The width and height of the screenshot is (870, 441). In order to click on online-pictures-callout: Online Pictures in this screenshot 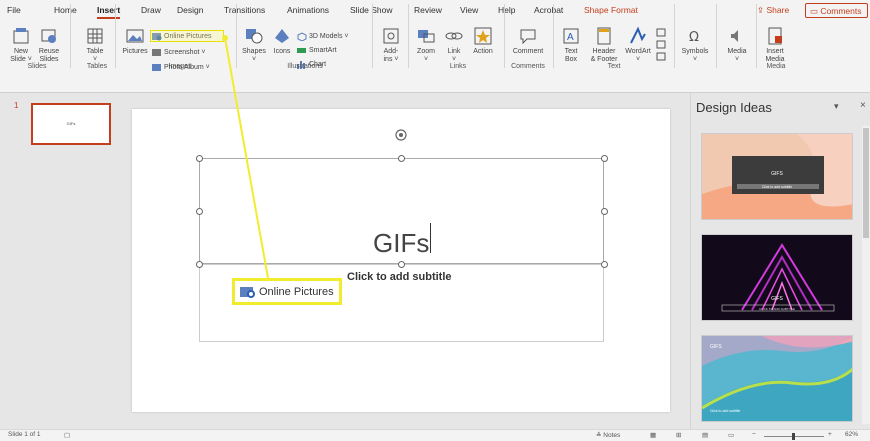, I will do `click(287, 291)`.